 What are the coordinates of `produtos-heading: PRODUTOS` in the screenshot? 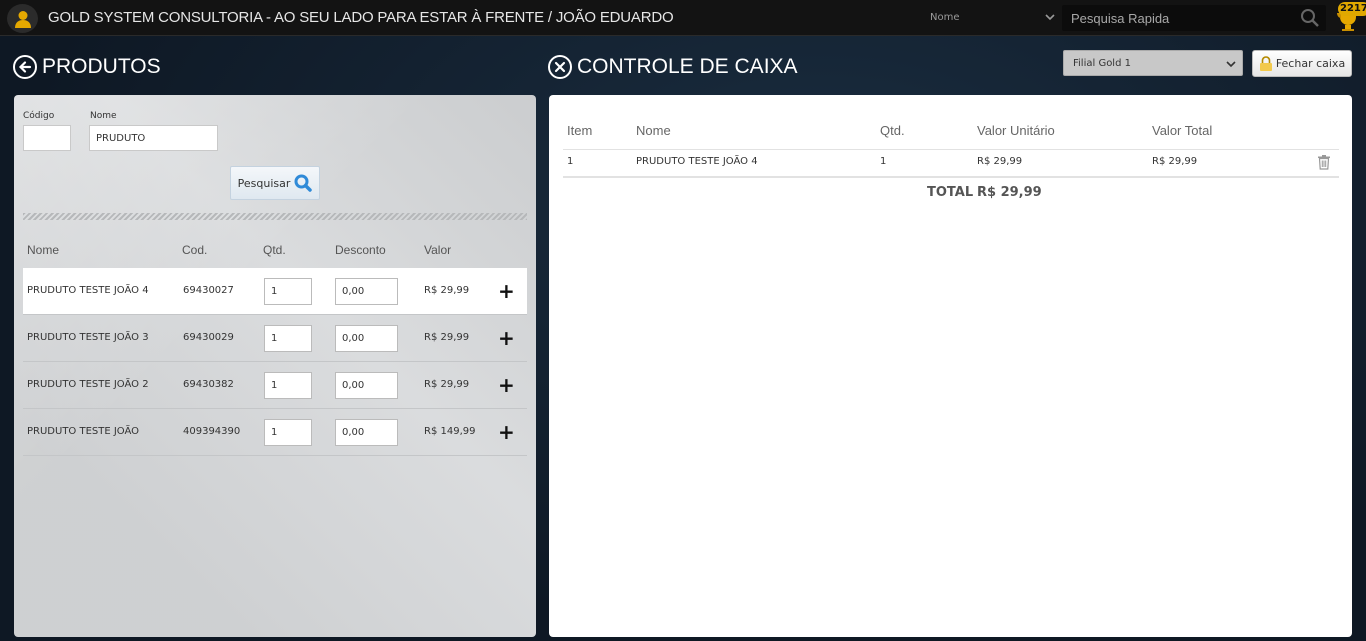 It's located at (87, 67).